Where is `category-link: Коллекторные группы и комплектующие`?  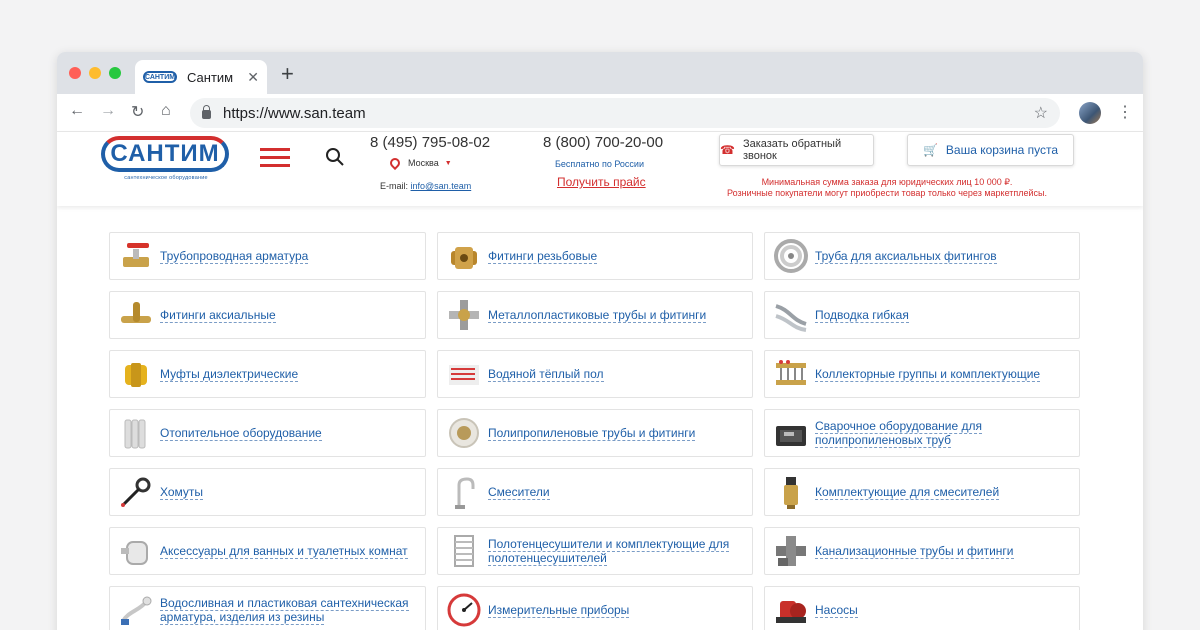 category-link: Коллекторные группы и комплектующие is located at coordinates (928, 374).